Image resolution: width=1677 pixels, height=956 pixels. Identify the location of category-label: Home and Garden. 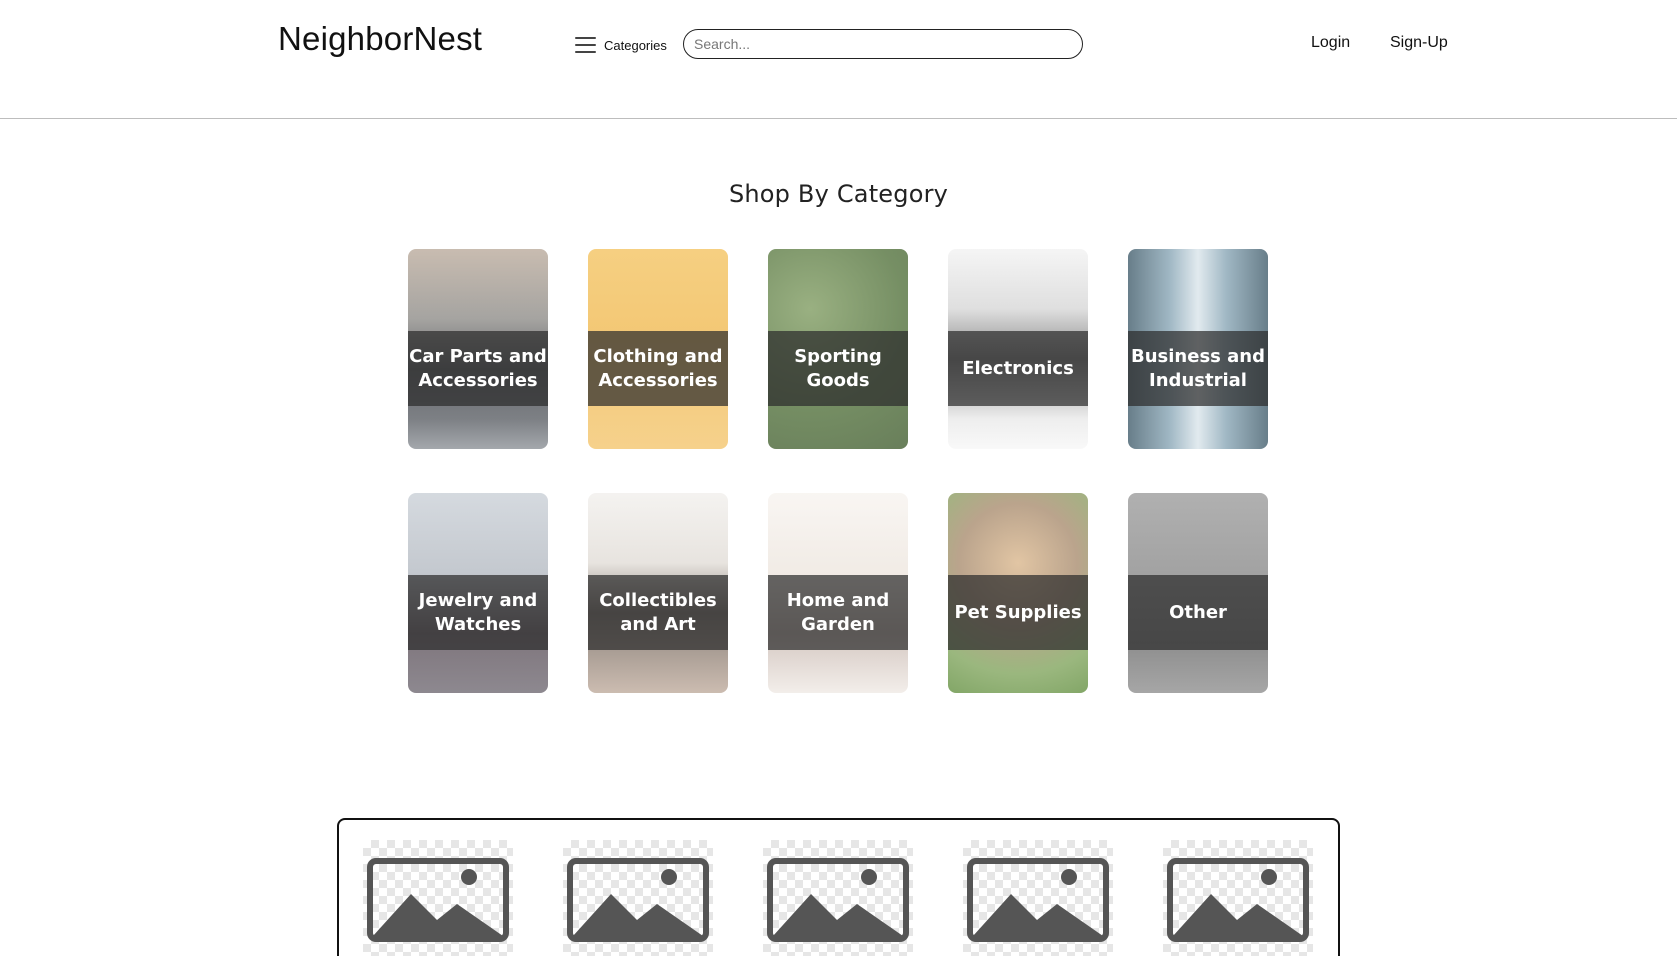
(838, 612).